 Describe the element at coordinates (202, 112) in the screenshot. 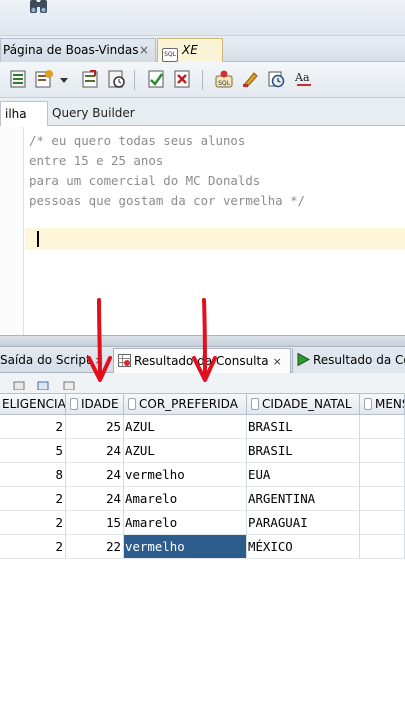

I see `worksheet-subtabs: ilha Query Builder` at that location.